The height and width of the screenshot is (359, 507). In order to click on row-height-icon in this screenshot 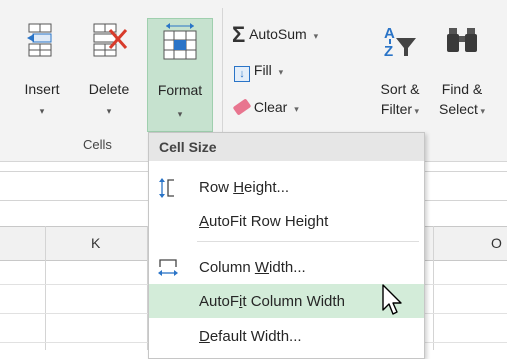, I will do `click(166, 188)`.